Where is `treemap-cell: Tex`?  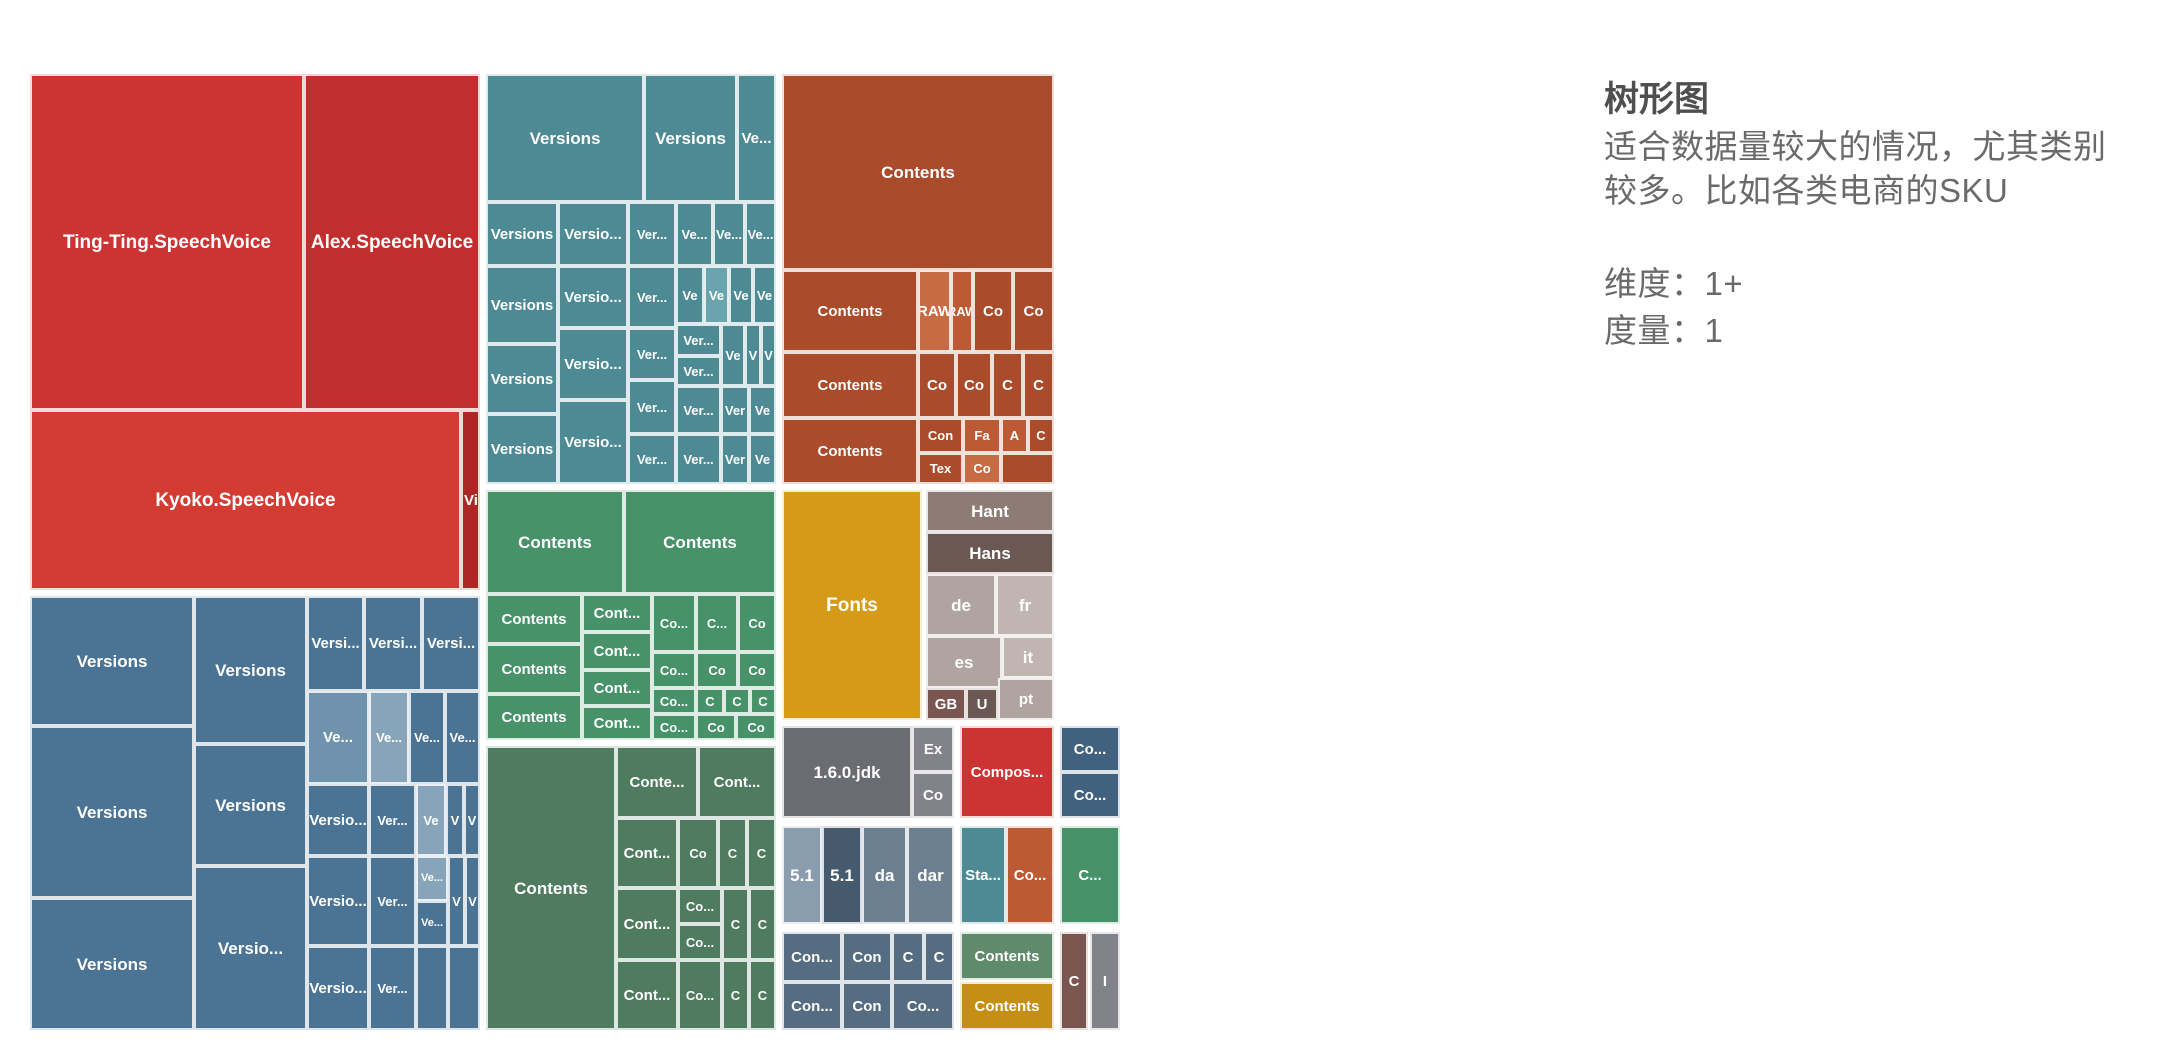 treemap-cell: Tex is located at coordinates (940, 468).